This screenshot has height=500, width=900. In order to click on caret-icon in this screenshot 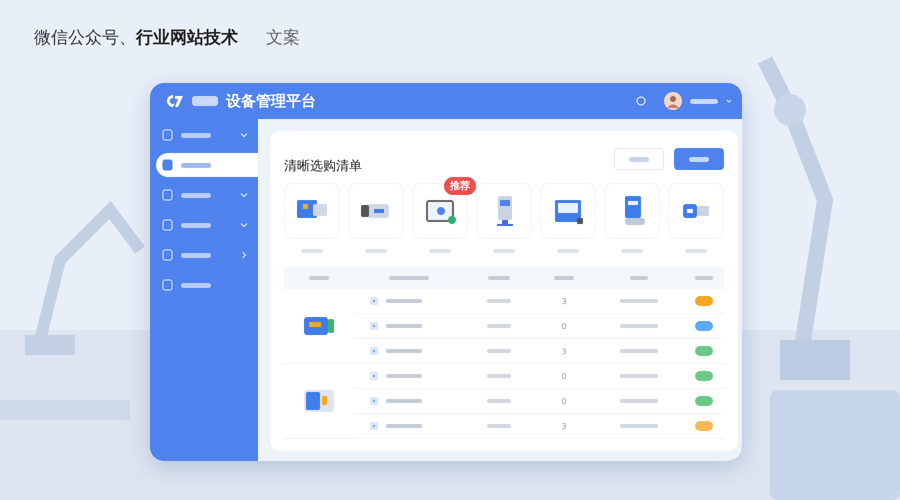, I will do `click(729, 101)`.